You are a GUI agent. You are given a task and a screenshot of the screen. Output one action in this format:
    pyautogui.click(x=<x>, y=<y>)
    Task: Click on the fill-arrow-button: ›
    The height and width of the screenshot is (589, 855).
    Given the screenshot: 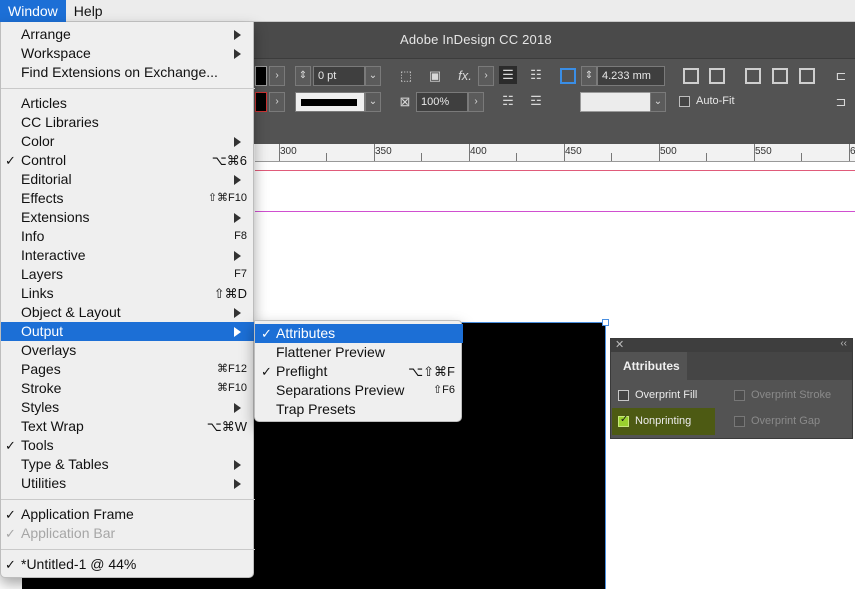 What is the action you would take?
    pyautogui.click(x=277, y=76)
    